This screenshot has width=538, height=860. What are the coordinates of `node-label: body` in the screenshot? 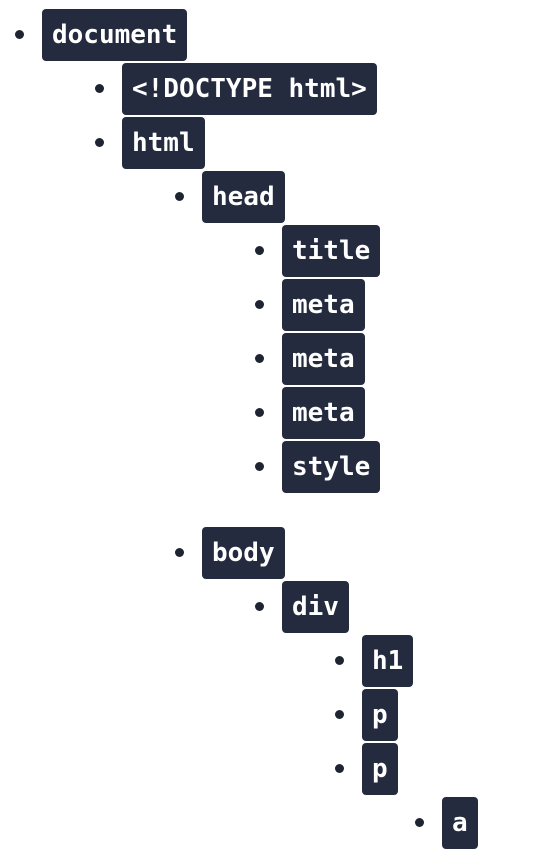 It's located at (243, 553).